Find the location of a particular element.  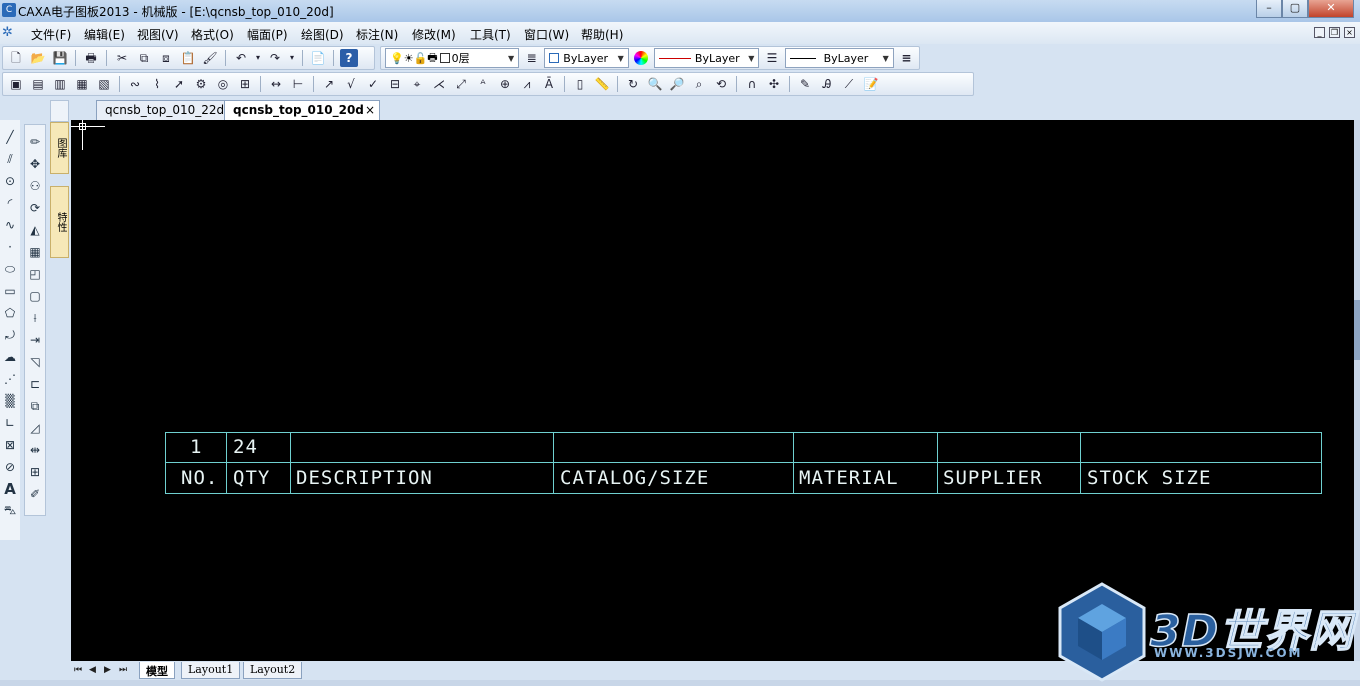

linetype-combo: ByLayer ▼ is located at coordinates (706, 58).